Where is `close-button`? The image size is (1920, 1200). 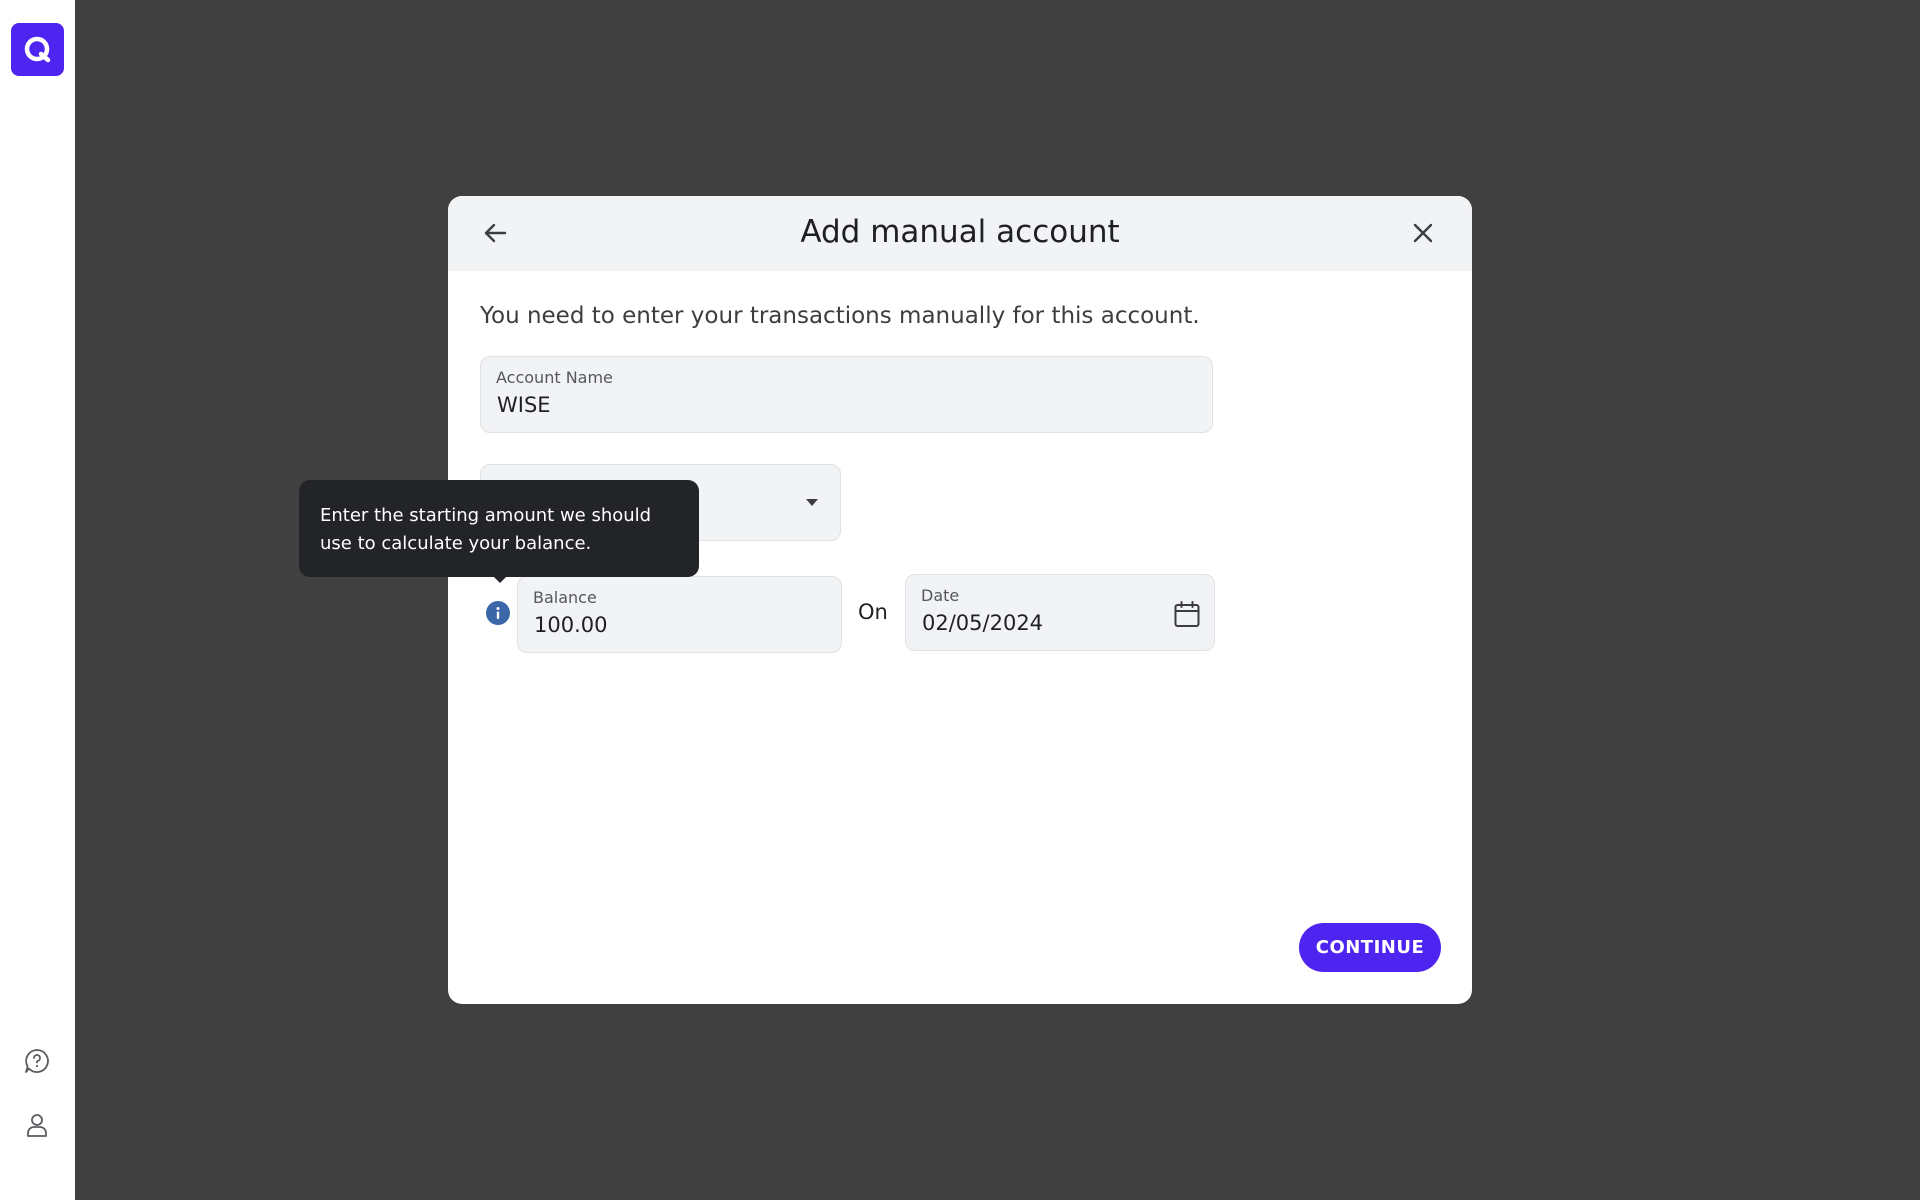 close-button is located at coordinates (1423, 233).